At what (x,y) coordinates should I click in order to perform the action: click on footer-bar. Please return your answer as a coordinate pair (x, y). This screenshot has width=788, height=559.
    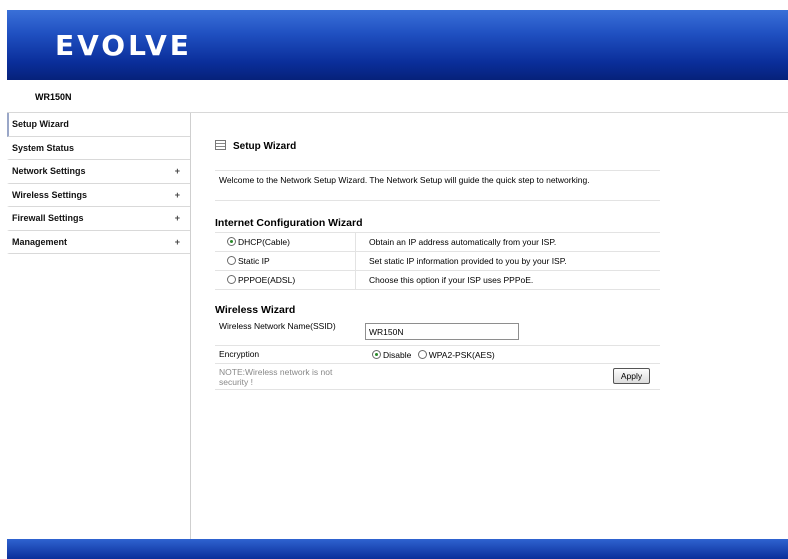
    Looking at the image, I should click on (397, 549).